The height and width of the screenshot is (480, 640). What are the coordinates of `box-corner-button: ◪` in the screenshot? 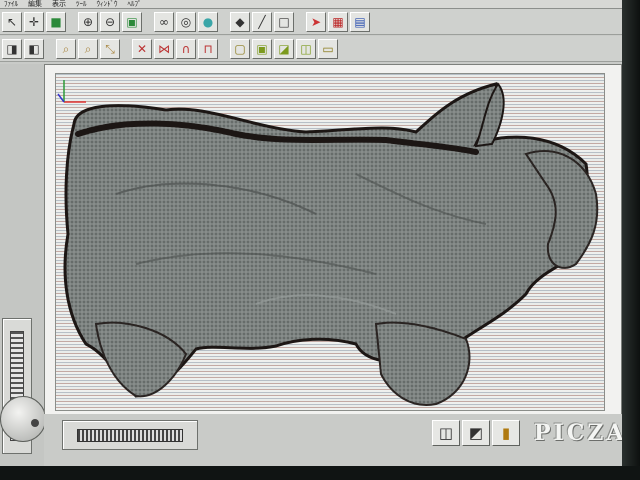 It's located at (284, 48).